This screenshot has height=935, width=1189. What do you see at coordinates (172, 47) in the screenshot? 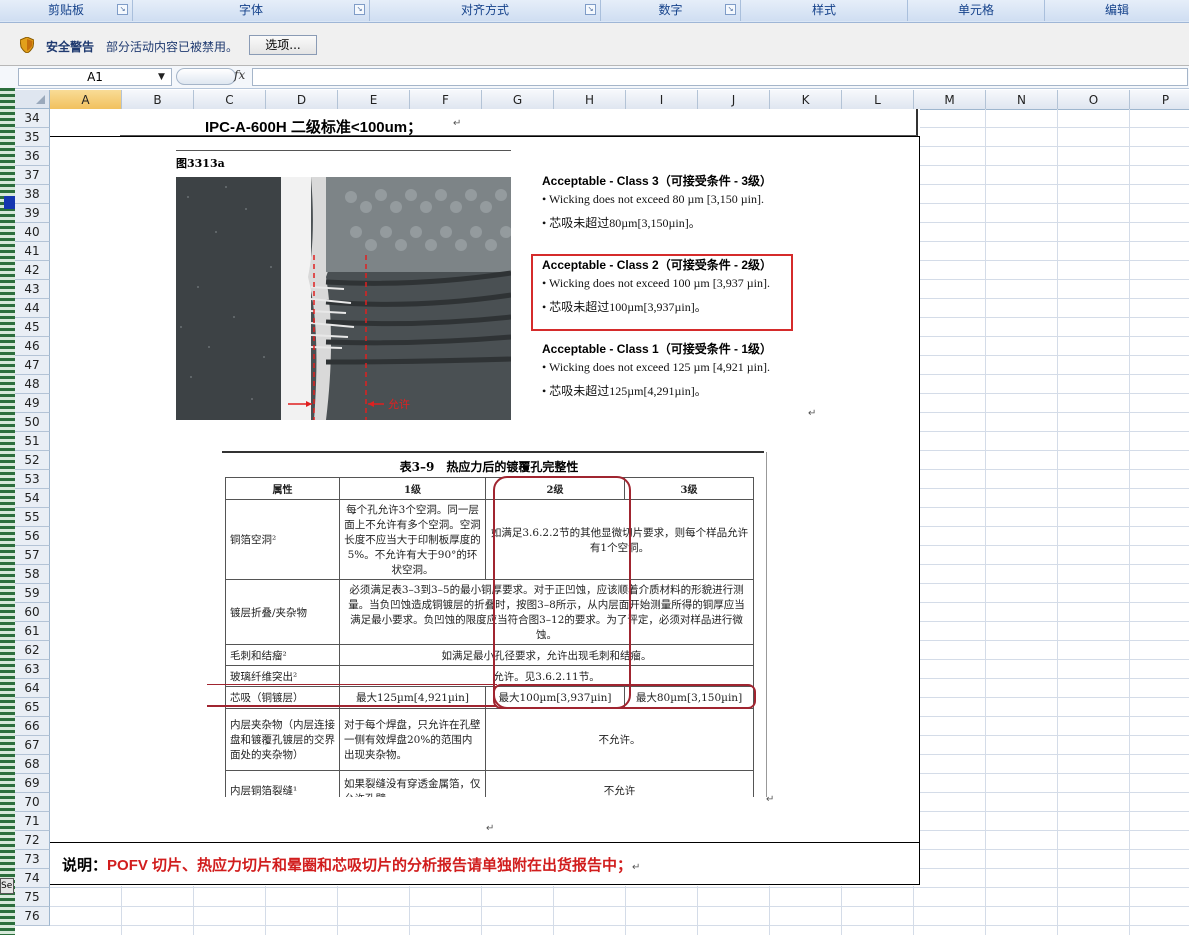
I see `security-warning-message: 部分活动内容已被禁用。` at bounding box center [172, 47].